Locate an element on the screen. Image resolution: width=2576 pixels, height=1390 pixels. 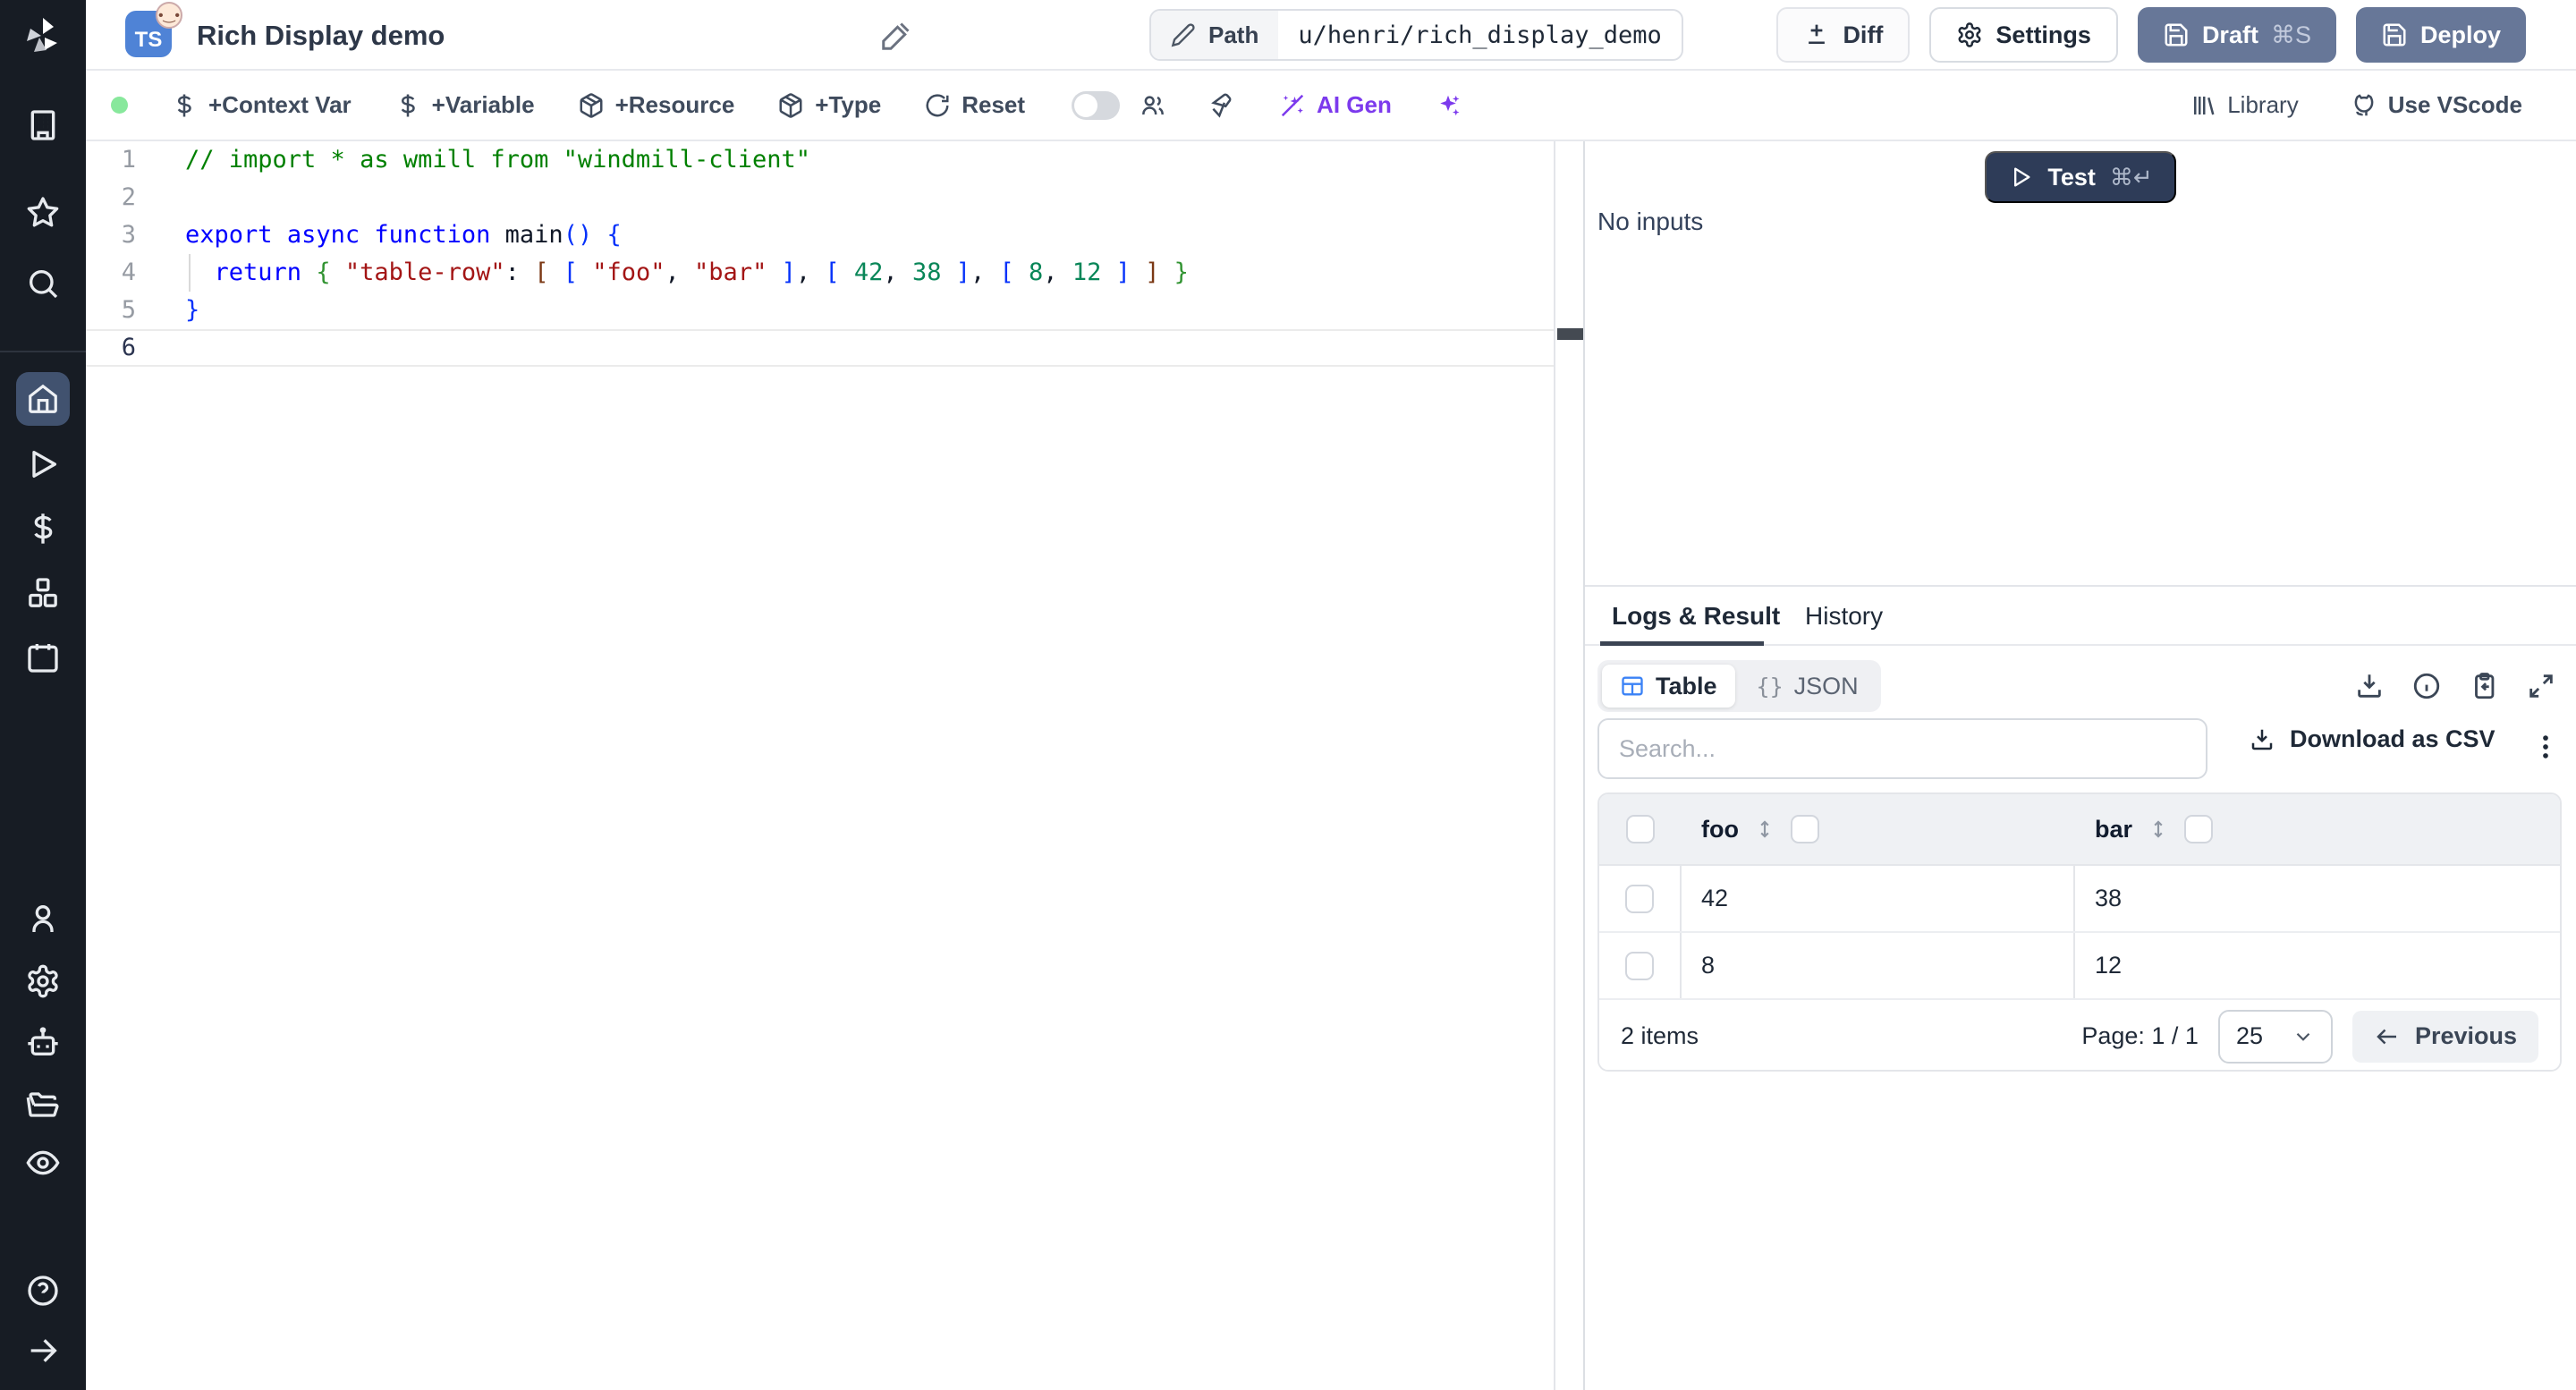
workspace-building-icon is located at coordinates (43, 125).